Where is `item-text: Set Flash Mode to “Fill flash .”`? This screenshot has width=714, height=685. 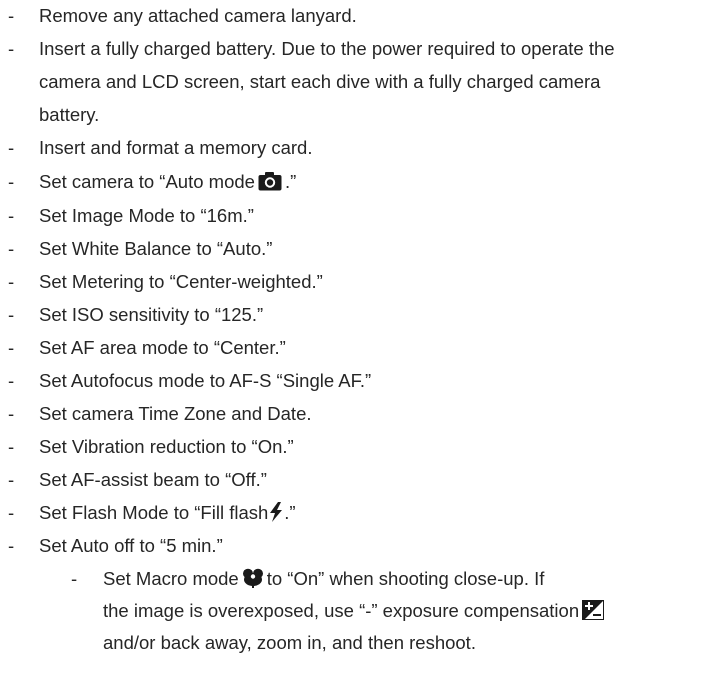 item-text: Set Flash Mode to “Fill flash .” is located at coordinates (167, 513).